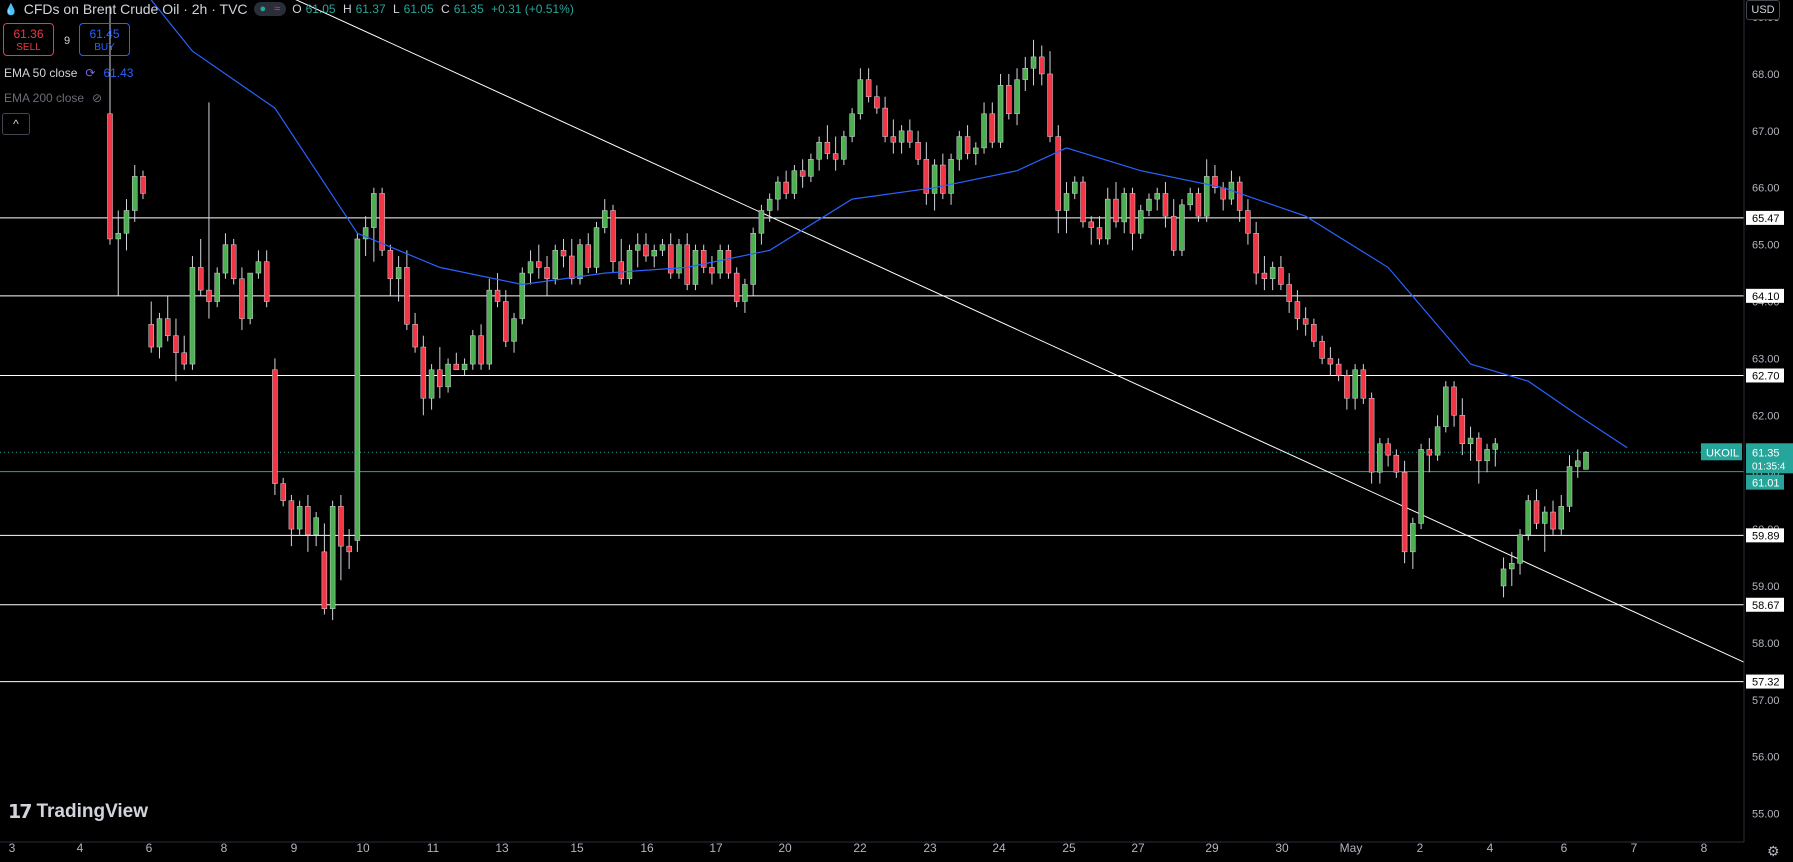 Image resolution: width=1793 pixels, height=862 pixels. Describe the element at coordinates (270, 9) in the screenshot. I see `market-status-badge: ● ≈` at that location.